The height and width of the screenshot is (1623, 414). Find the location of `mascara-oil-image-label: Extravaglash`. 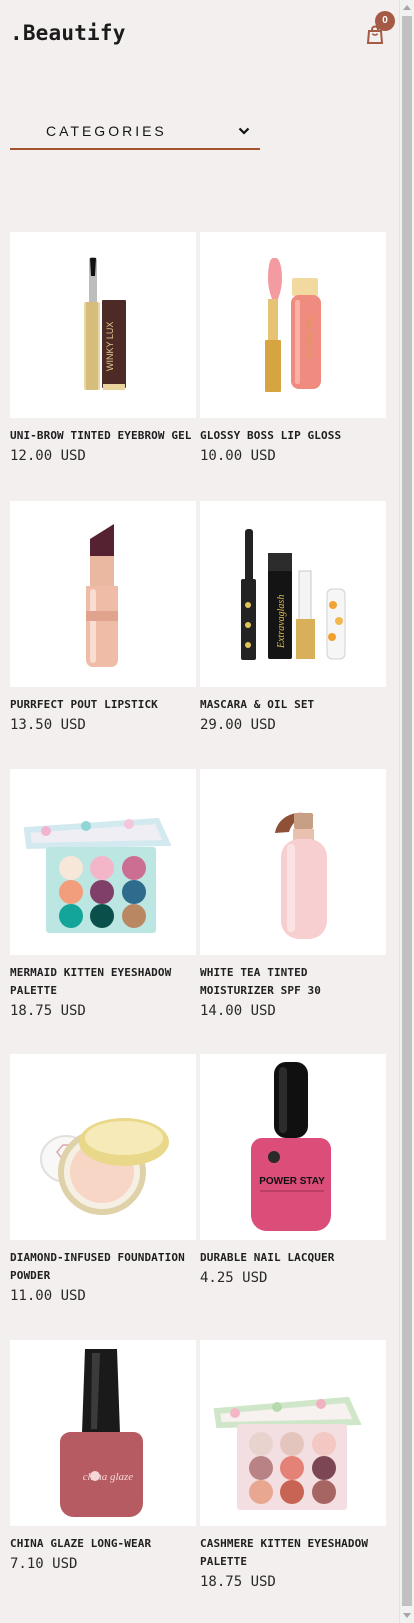

mascara-oil-image-label: Extravaglash is located at coordinates (281, 622).